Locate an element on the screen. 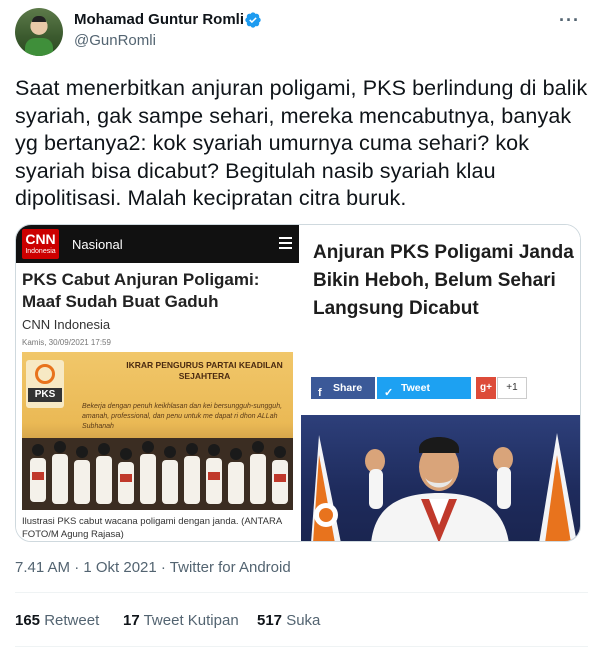 This screenshot has width=603, height=655. twitter-share-button: ✓ Tweet is located at coordinates (424, 388).